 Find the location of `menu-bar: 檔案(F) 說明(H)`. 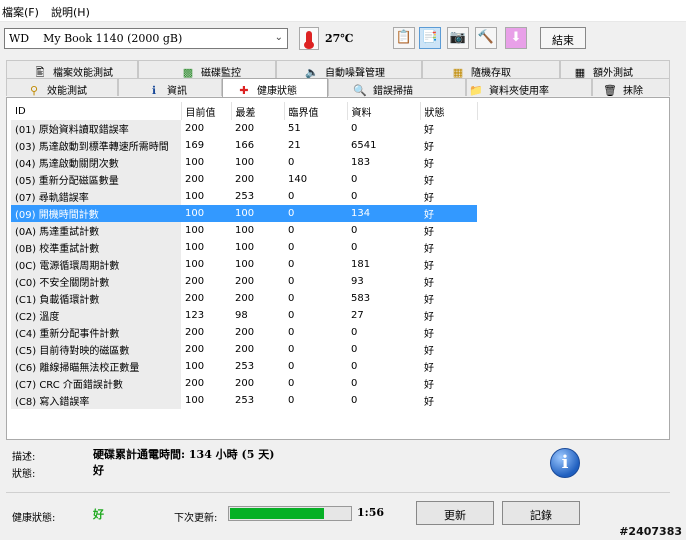

menu-bar: 檔案(F) 說明(H) is located at coordinates (343, 11).